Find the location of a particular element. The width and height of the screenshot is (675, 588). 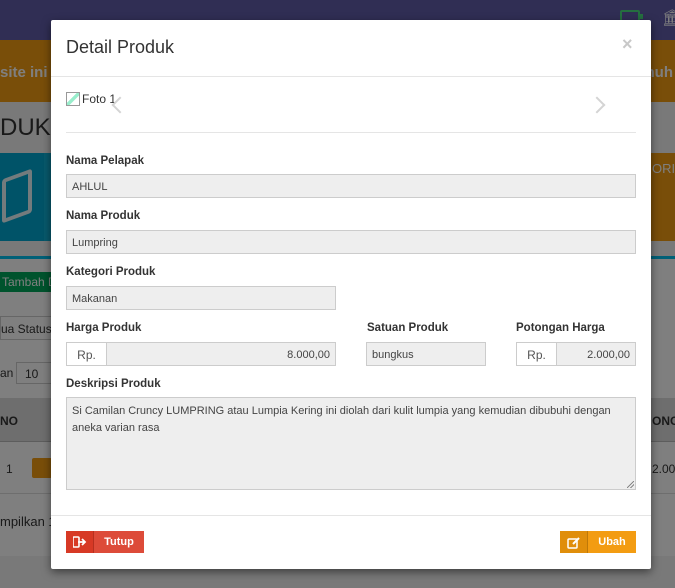

resize-handle is located at coordinates (630, 484).